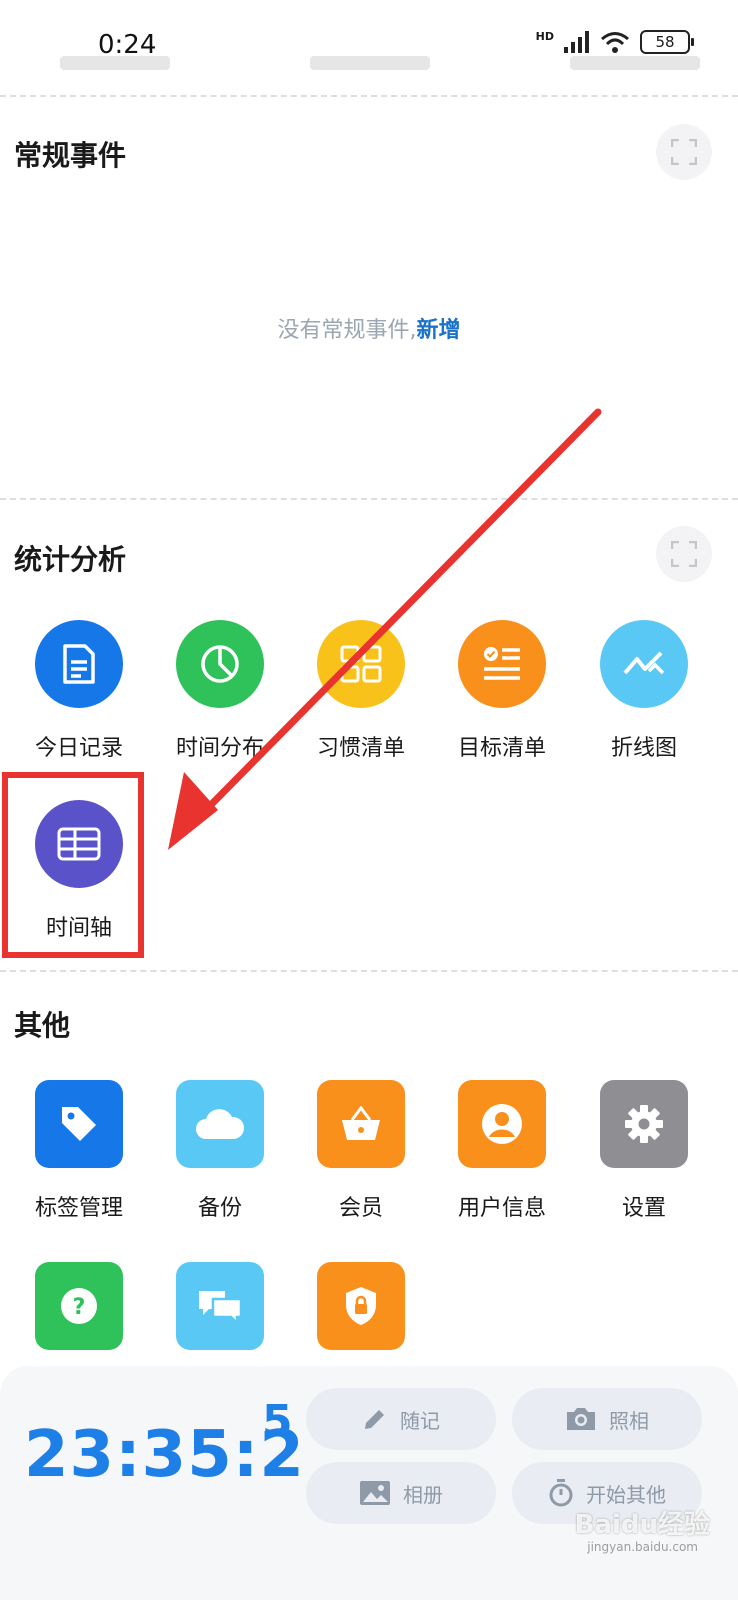 This screenshot has width=738, height=1600. I want to click on checklist-icon, so click(502, 664).